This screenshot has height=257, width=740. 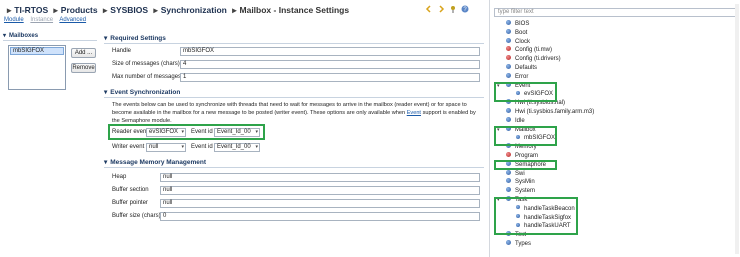 What do you see at coordinates (158, 162) in the screenshot?
I see `memory-management-title: Message Memory Management` at bounding box center [158, 162].